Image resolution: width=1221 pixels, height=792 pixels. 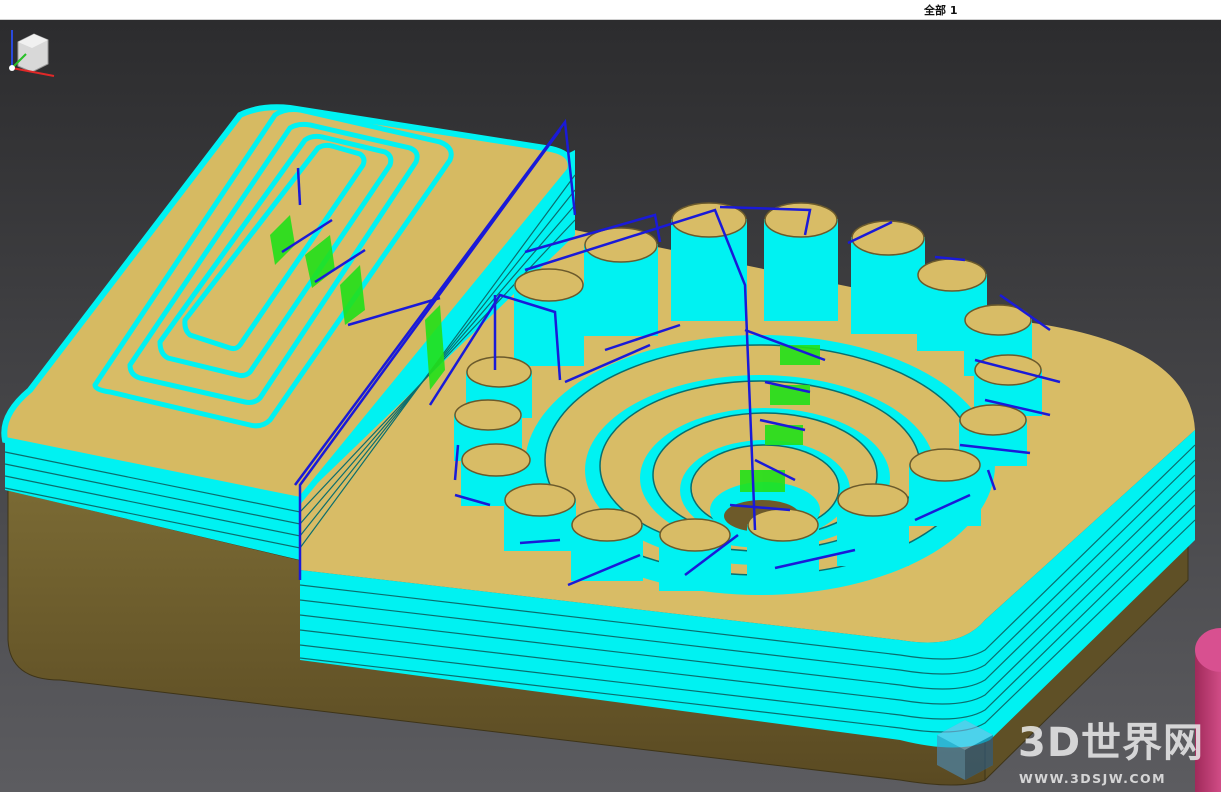 I want to click on watermark-url: WWW.3DSJW.COM, so click(x=1093, y=778).